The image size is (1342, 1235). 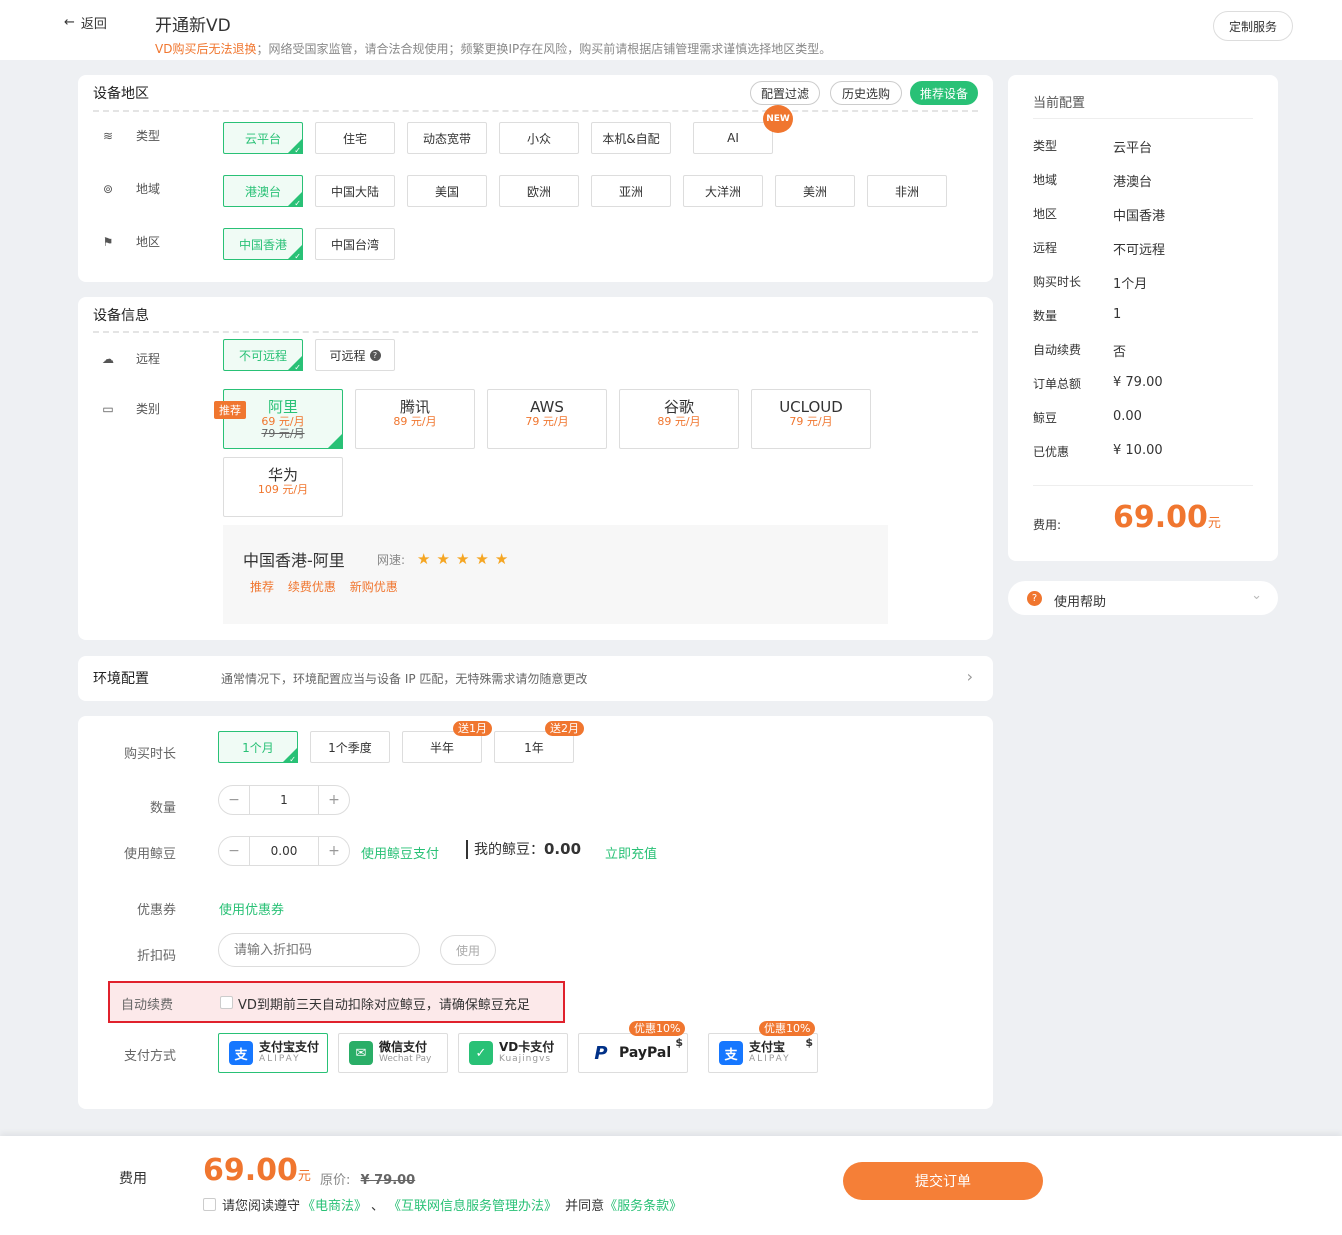 I want to click on cloud-option-aliyun: 推荐 阿里 69 元/月 79 元/月, so click(x=278, y=419).